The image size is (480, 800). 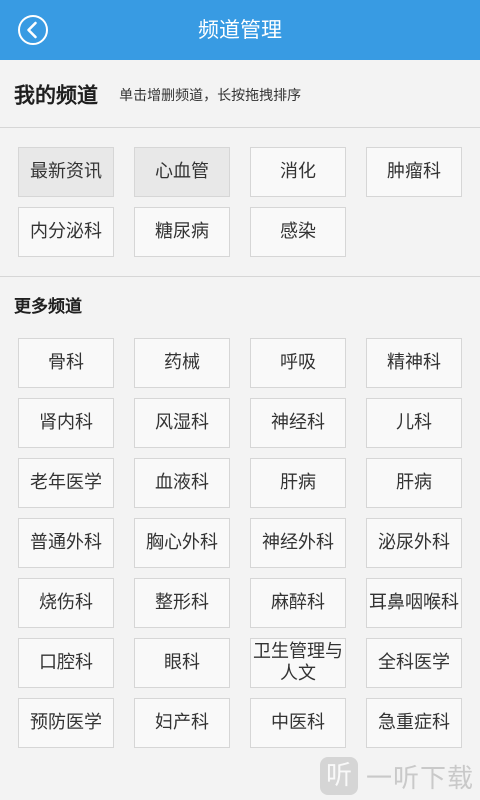 I want to click on more-channel-tile: 口腔科, so click(x=66, y=663).